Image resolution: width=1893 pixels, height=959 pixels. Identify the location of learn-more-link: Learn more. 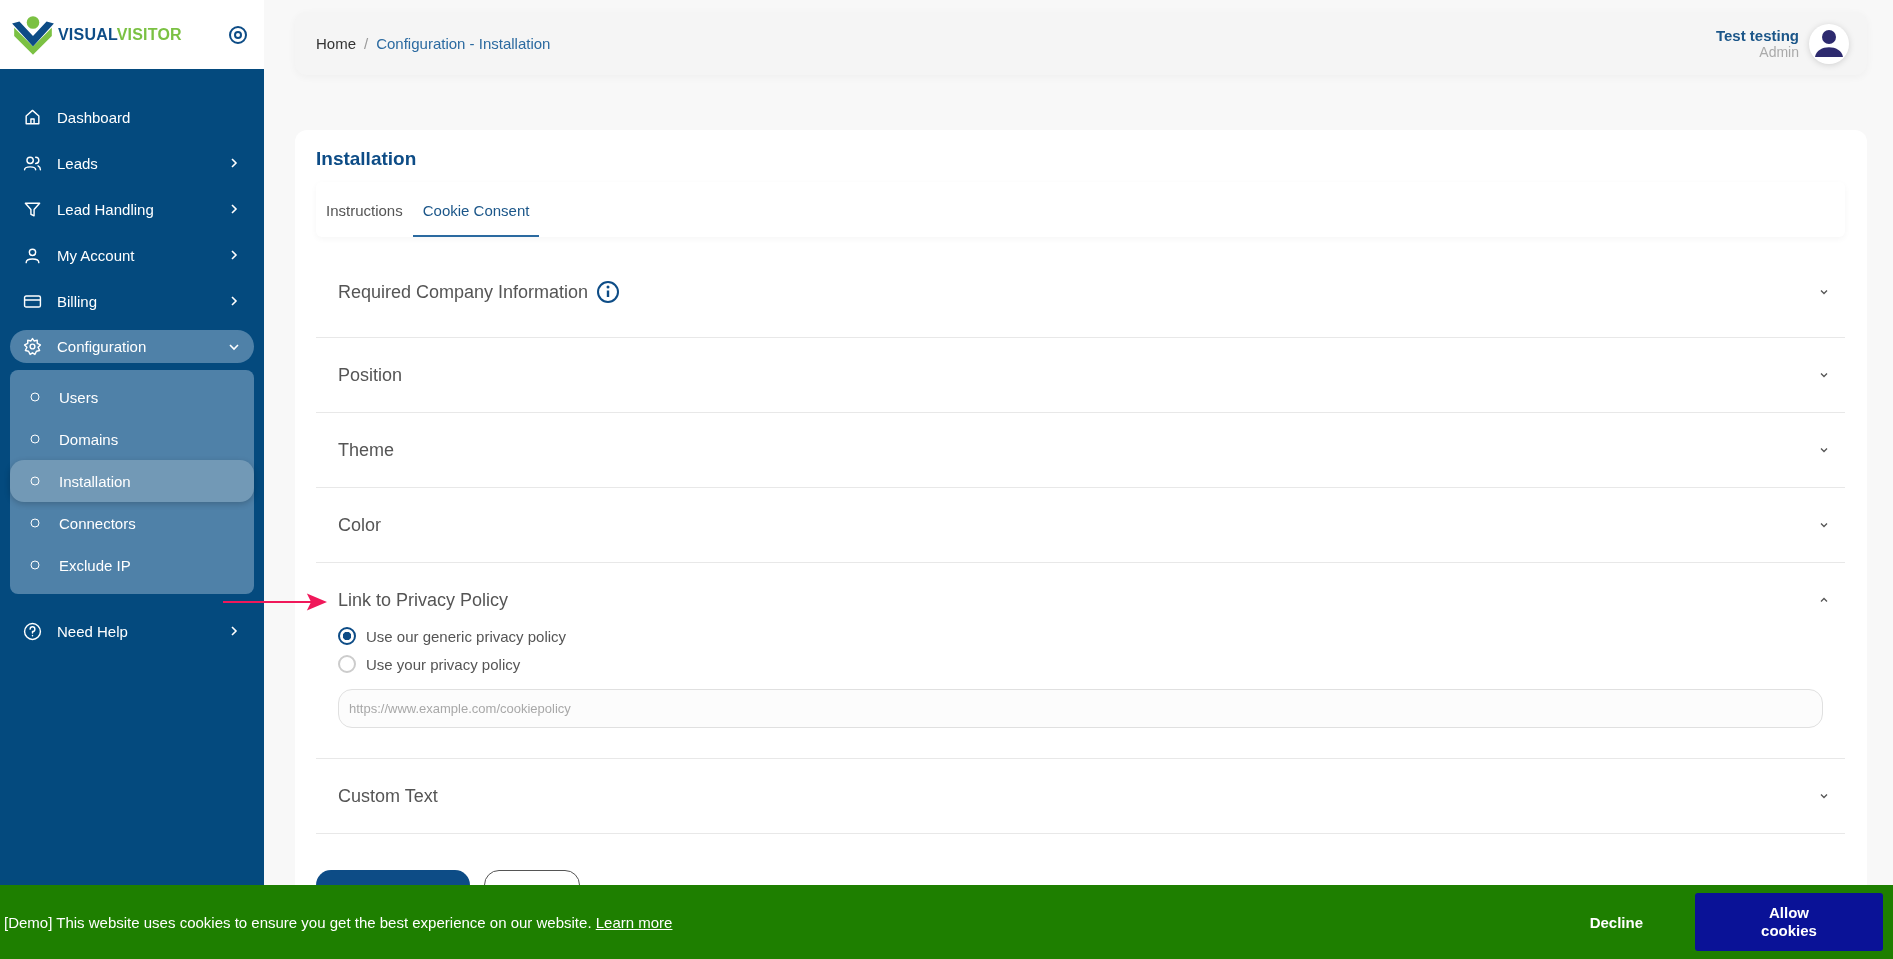
(634, 922).